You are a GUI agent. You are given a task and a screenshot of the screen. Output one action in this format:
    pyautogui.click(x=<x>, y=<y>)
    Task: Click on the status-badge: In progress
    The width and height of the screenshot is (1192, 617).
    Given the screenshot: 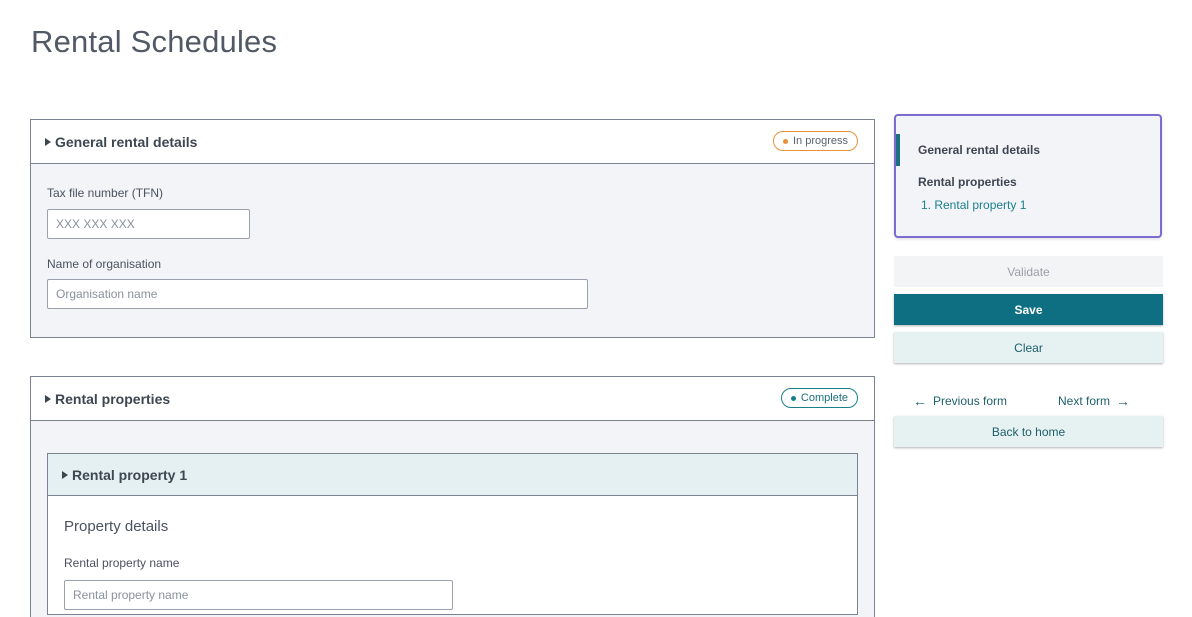 What is the action you would take?
    pyautogui.click(x=815, y=141)
    